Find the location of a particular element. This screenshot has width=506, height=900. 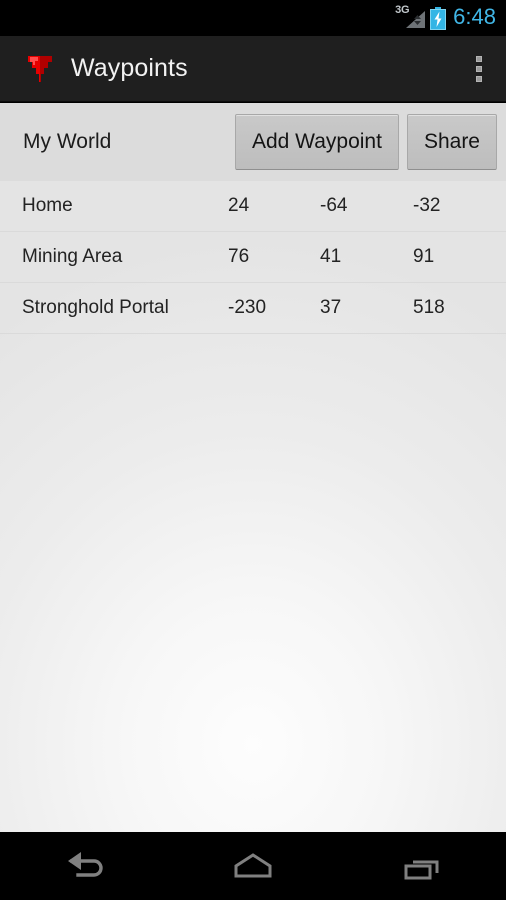

world-toolbar: My World Add Waypoint Share is located at coordinates (253, 142).